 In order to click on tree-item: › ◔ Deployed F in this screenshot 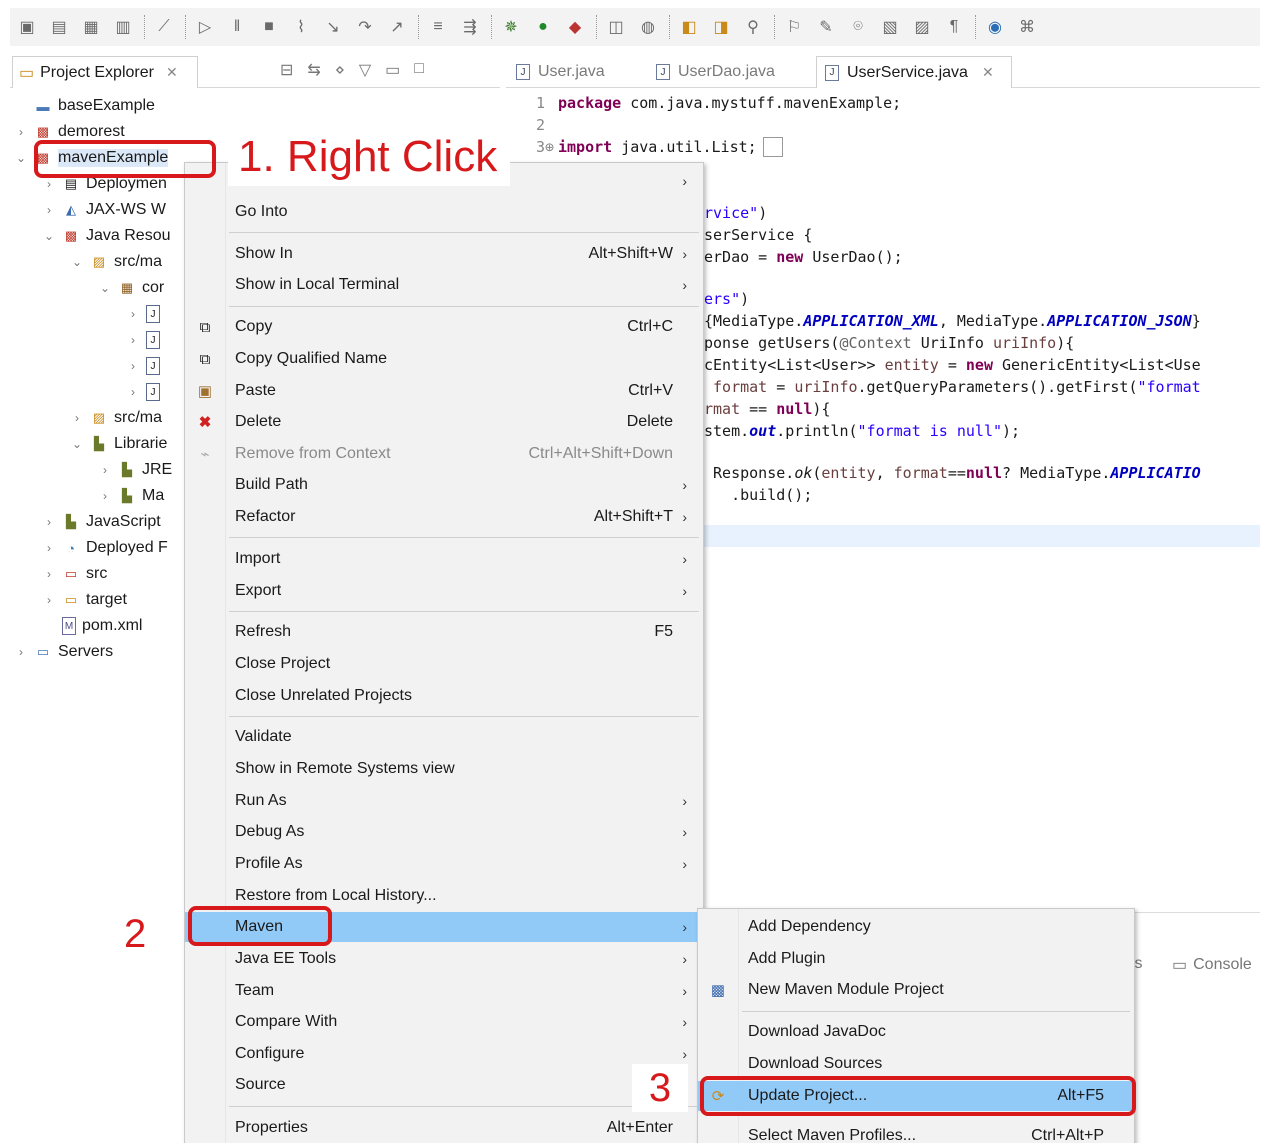, I will do `click(105, 548)`.